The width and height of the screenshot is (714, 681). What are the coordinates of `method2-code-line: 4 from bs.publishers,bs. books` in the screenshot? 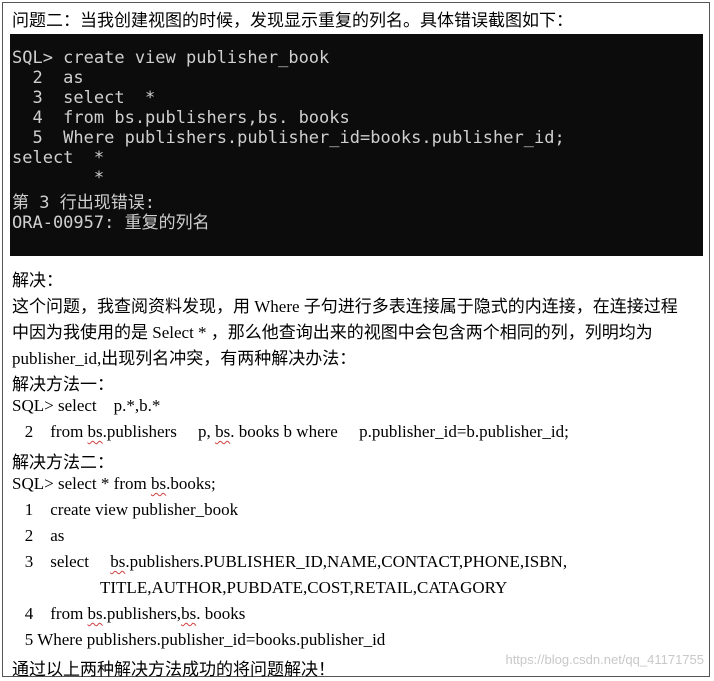 It's located at (129, 613).